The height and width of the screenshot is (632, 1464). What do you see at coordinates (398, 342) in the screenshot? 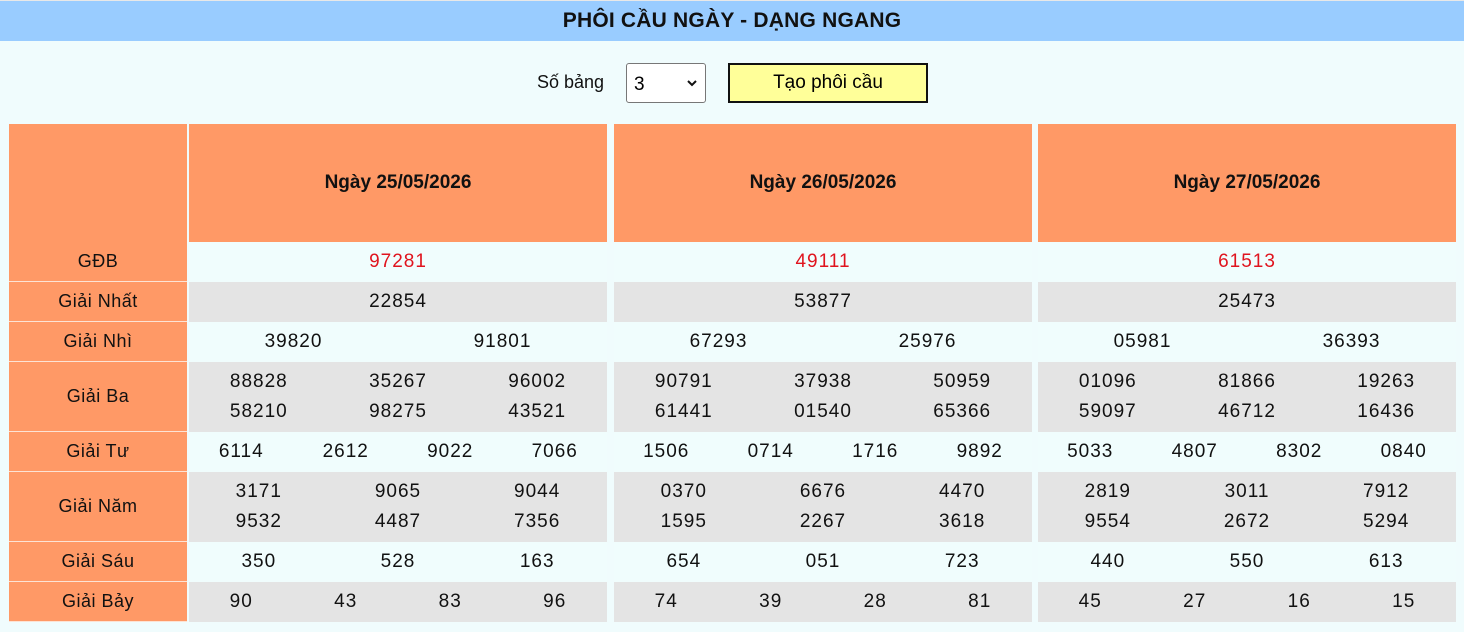
I see `row-giai-nhi: 39820 91801` at bounding box center [398, 342].